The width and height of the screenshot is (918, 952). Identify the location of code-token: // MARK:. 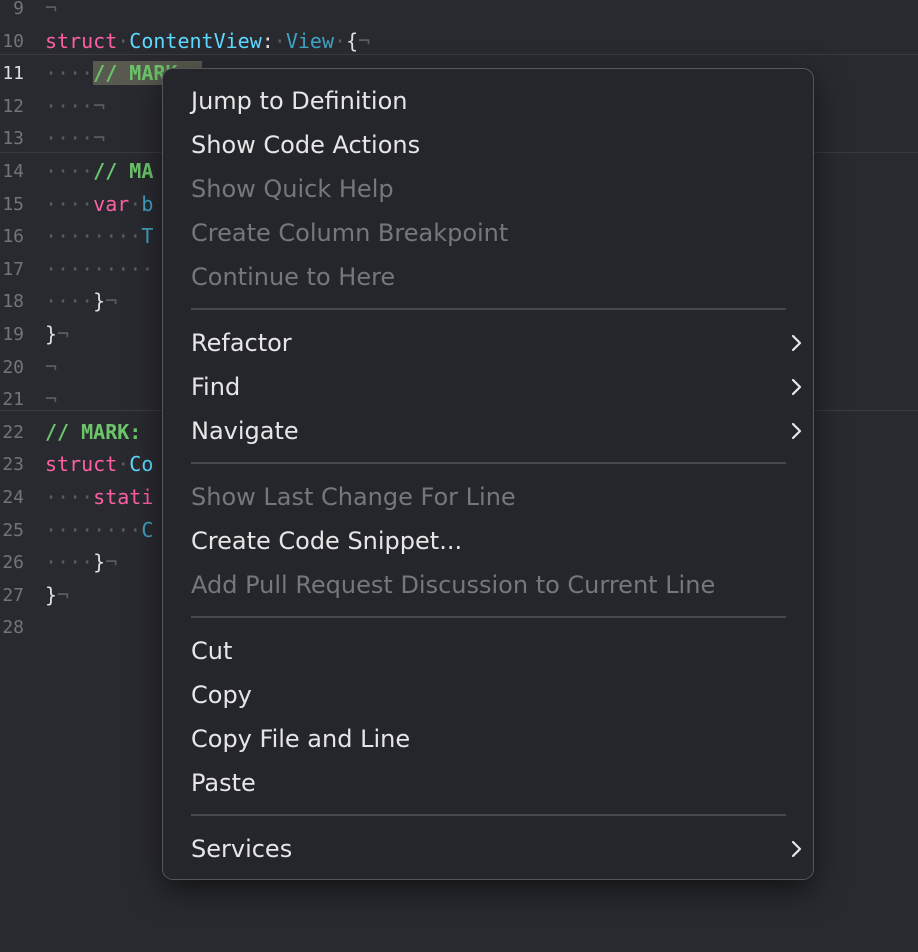
(99, 431).